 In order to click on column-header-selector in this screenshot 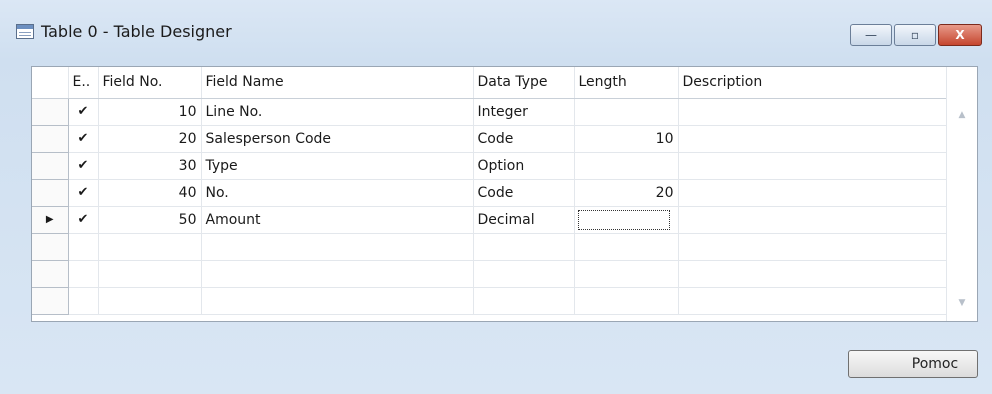, I will do `click(50, 83)`.